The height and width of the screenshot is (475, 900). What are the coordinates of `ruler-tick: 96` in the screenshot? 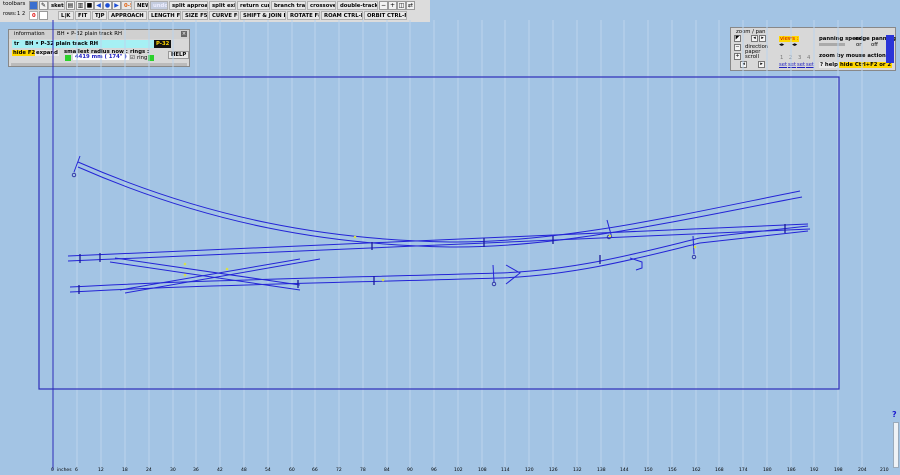 It's located at (434, 470).